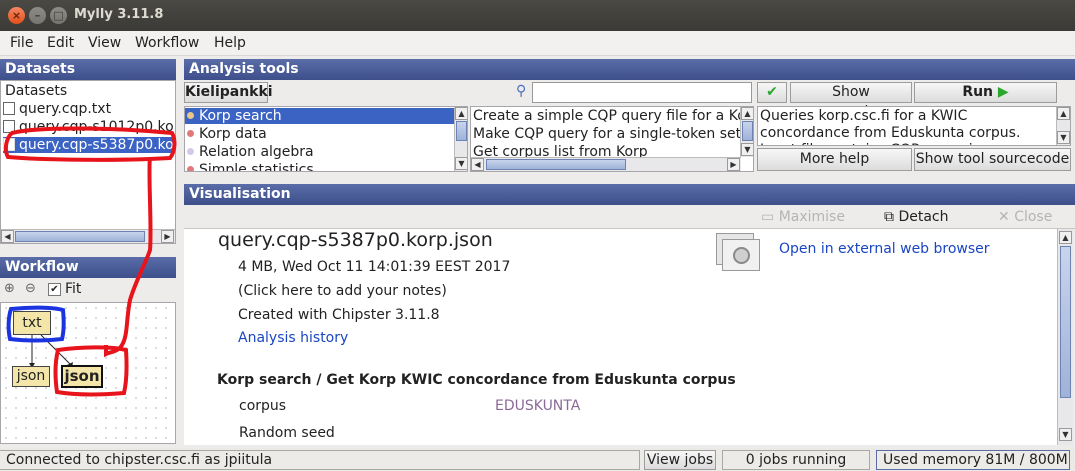 The height and width of the screenshot is (471, 1075). Describe the element at coordinates (91, 371) in the screenshot. I see `annotation-red-box` at that location.